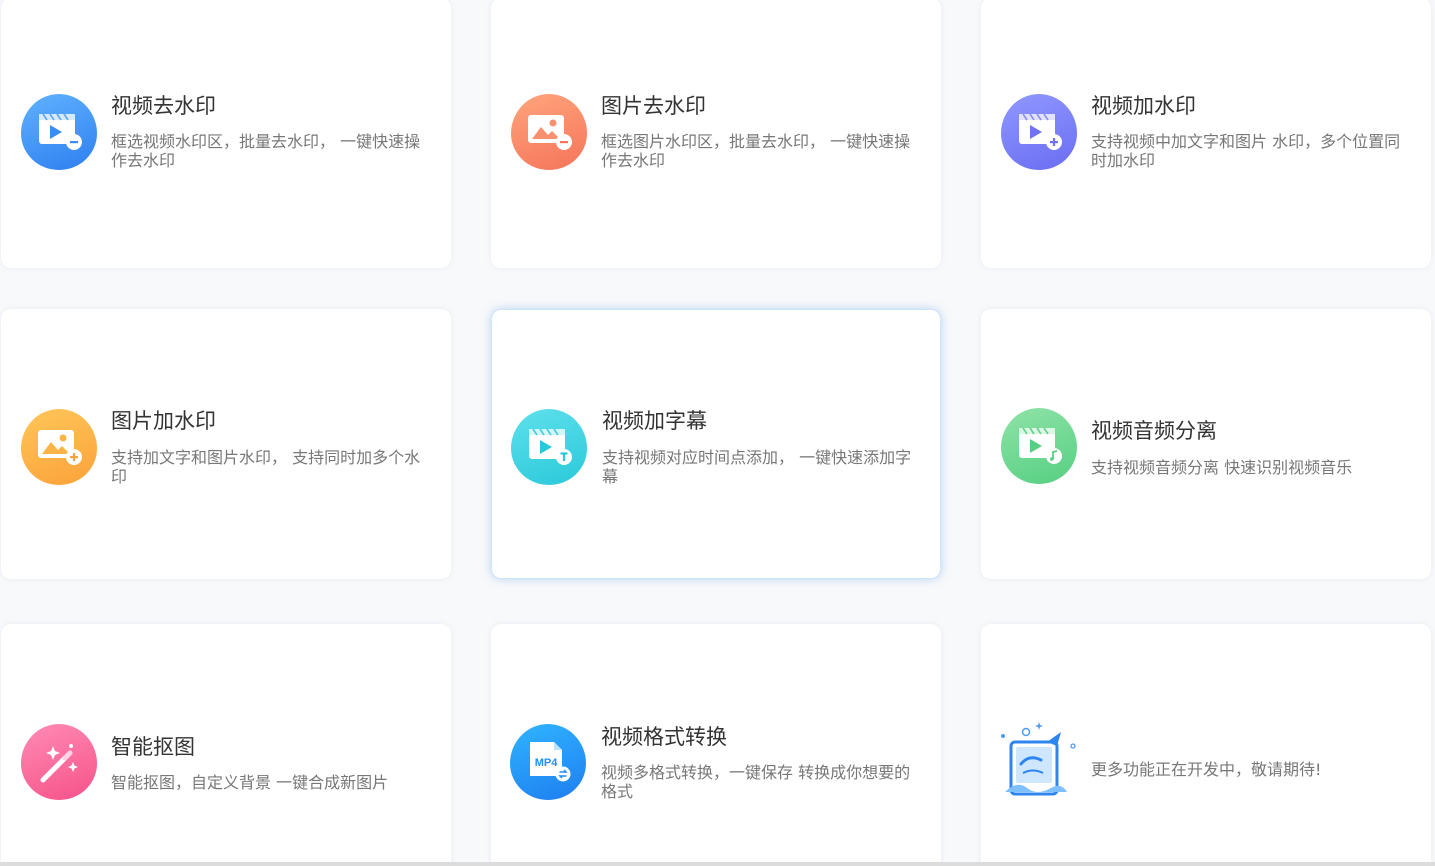 The height and width of the screenshot is (866, 1435). What do you see at coordinates (653, 106) in the screenshot?
I see `card-title: 图片去水印` at bounding box center [653, 106].